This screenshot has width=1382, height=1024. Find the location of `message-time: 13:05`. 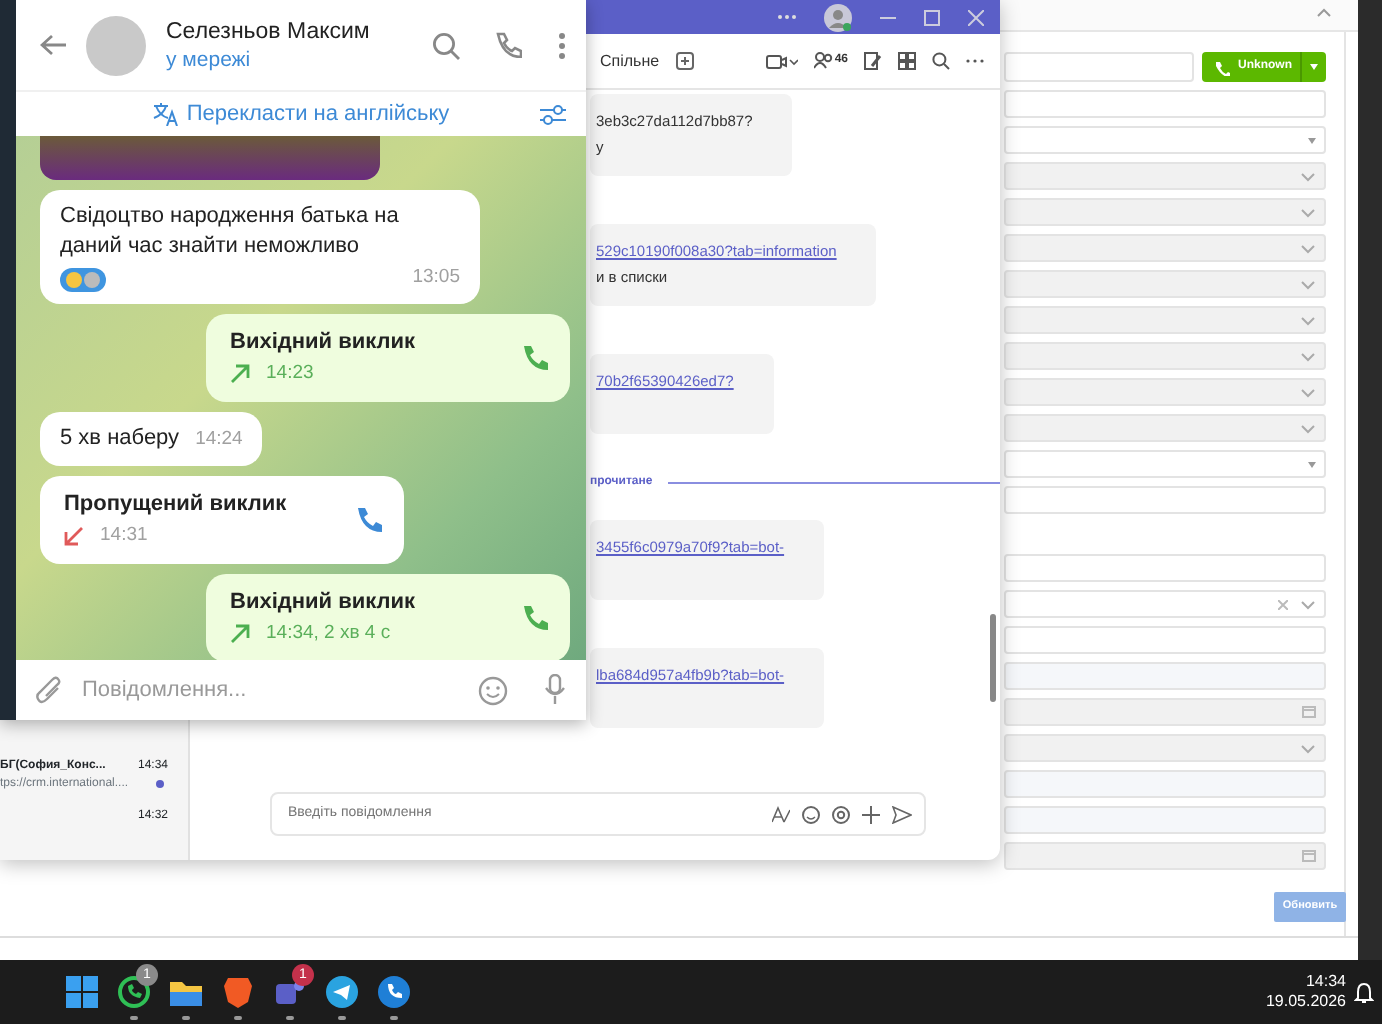

message-time: 13:05 is located at coordinates (436, 278).